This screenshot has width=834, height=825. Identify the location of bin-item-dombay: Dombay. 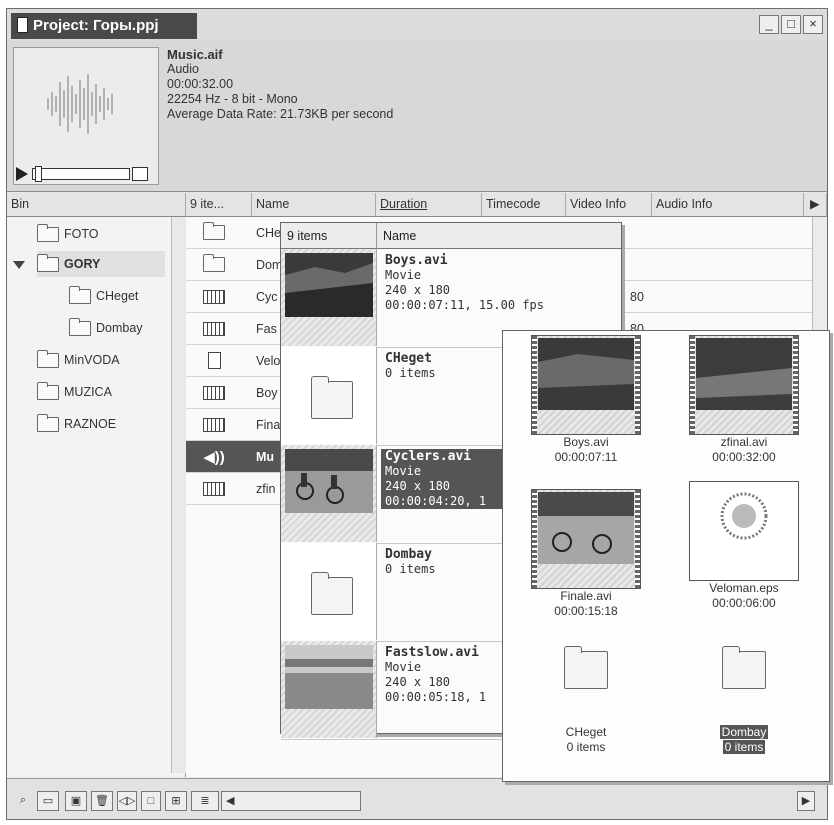
(106, 328).